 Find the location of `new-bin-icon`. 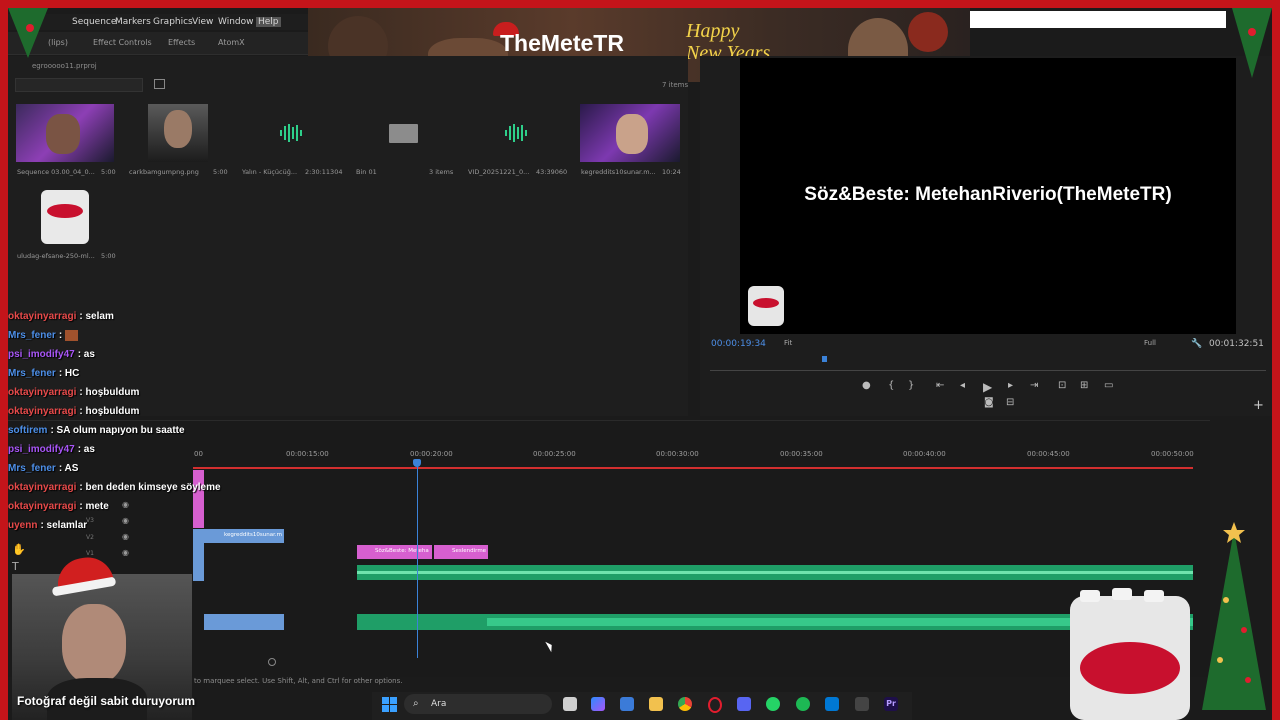

new-bin-icon is located at coordinates (159, 84).